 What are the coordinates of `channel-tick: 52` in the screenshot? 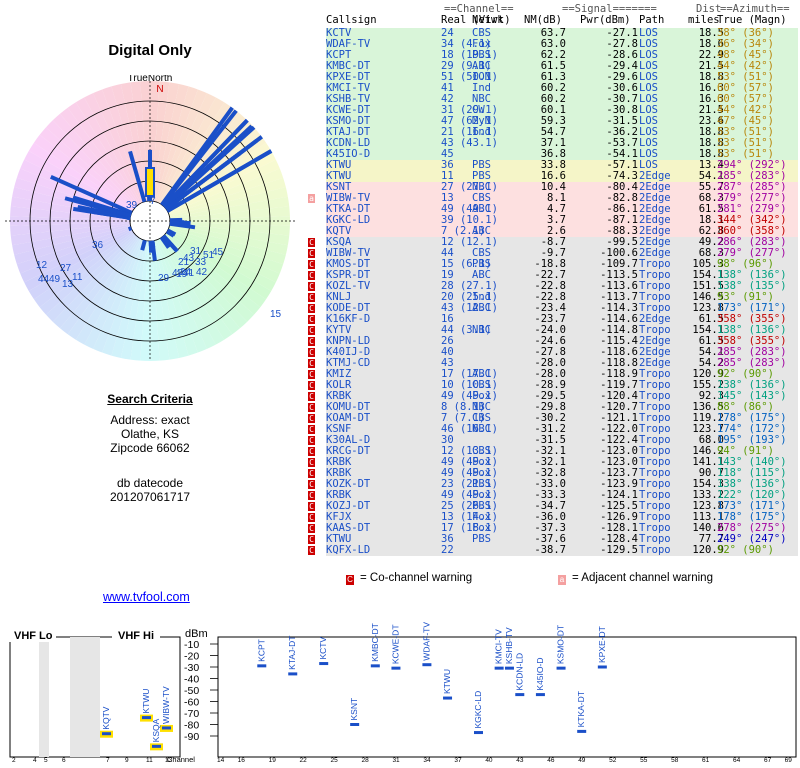 It's located at (613, 760).